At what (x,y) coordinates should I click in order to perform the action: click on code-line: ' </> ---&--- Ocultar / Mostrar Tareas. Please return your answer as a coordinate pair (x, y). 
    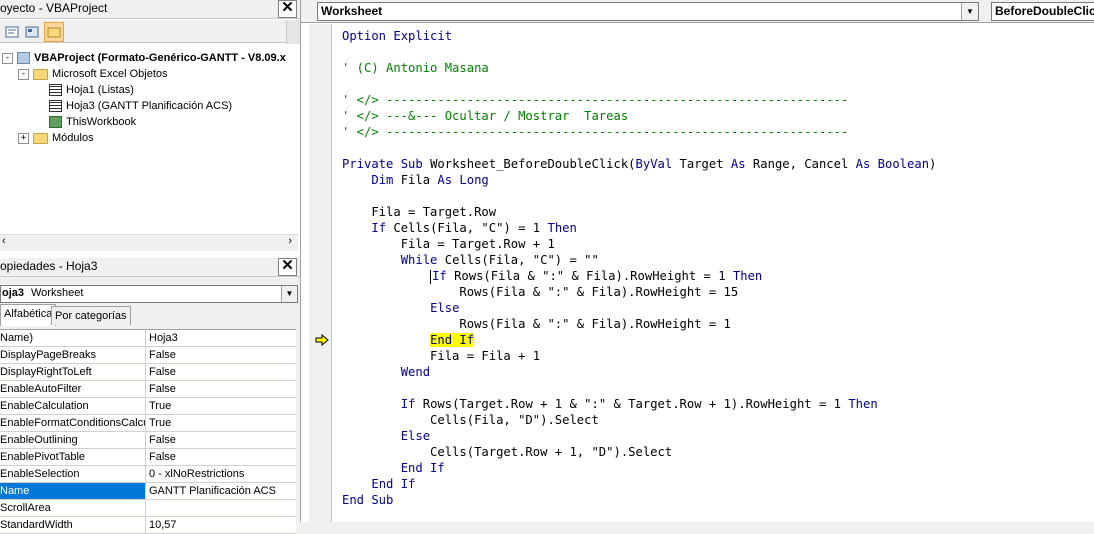
    Looking at the image, I should click on (485, 116).